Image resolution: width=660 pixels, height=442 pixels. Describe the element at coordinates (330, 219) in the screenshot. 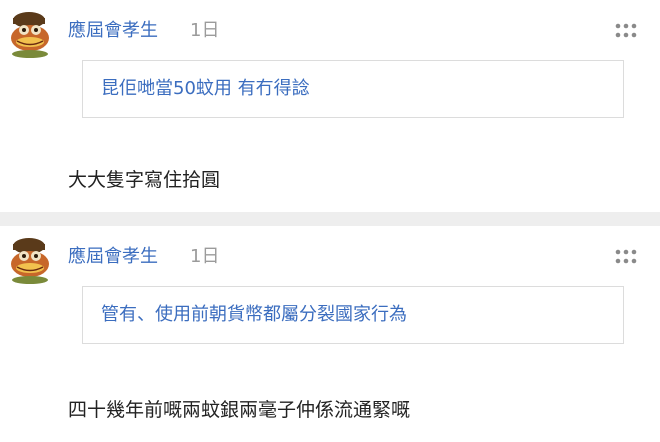

I see `post-separator` at that location.